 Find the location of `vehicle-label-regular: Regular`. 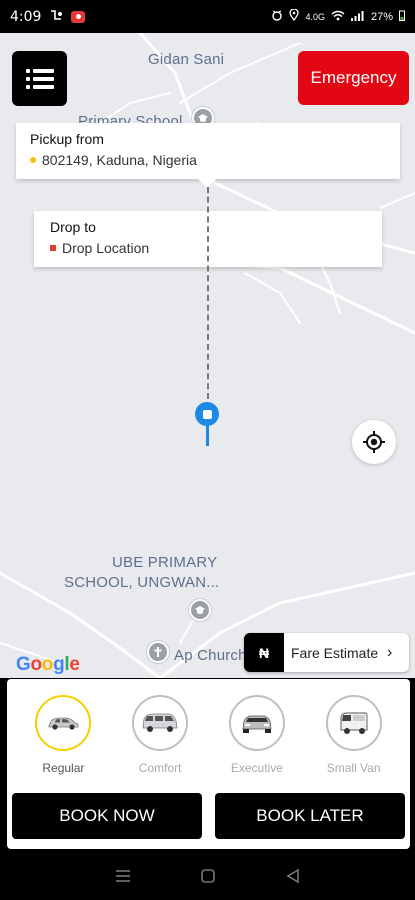

vehicle-label-regular: Regular is located at coordinates (63, 768).